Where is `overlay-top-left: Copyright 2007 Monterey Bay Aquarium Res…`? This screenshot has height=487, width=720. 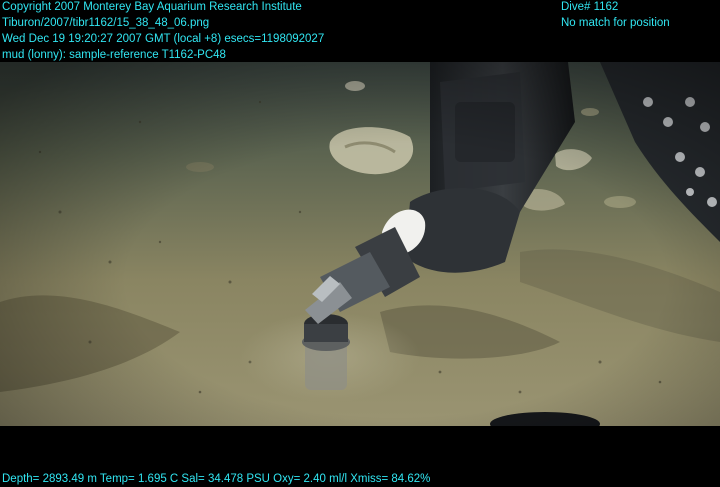 overlay-top-left: Copyright 2007 Monterey Bay Aquarium Res… is located at coordinates (163, 31).